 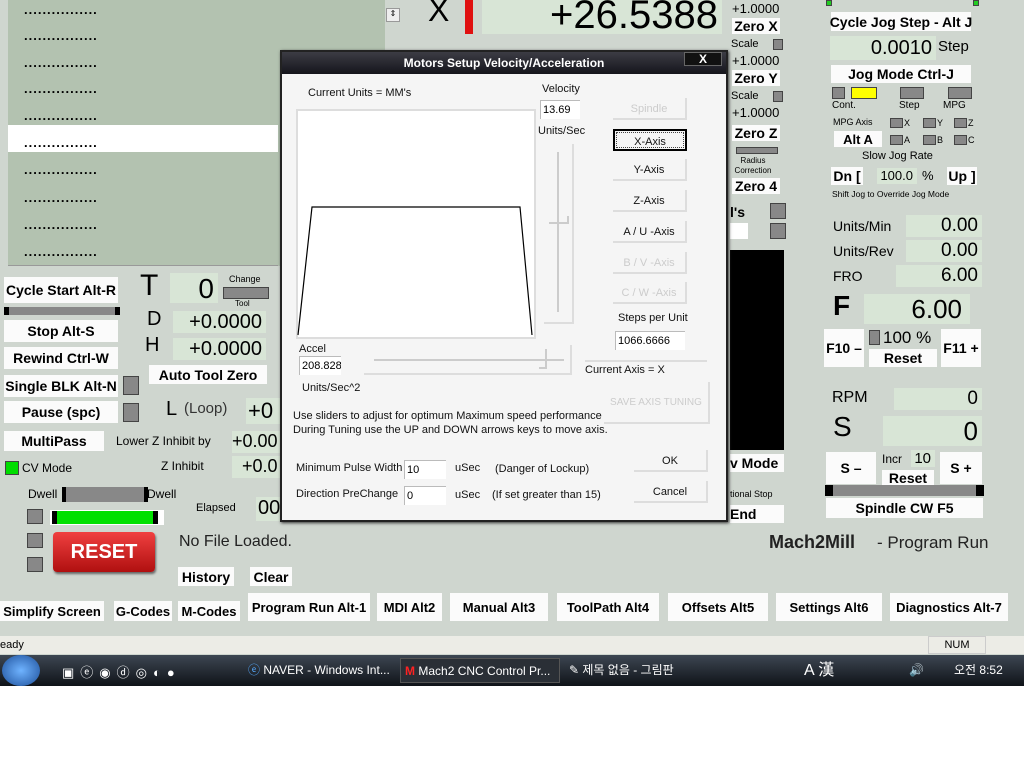 What do you see at coordinates (864, 93) in the screenshot?
I see `cont-led` at bounding box center [864, 93].